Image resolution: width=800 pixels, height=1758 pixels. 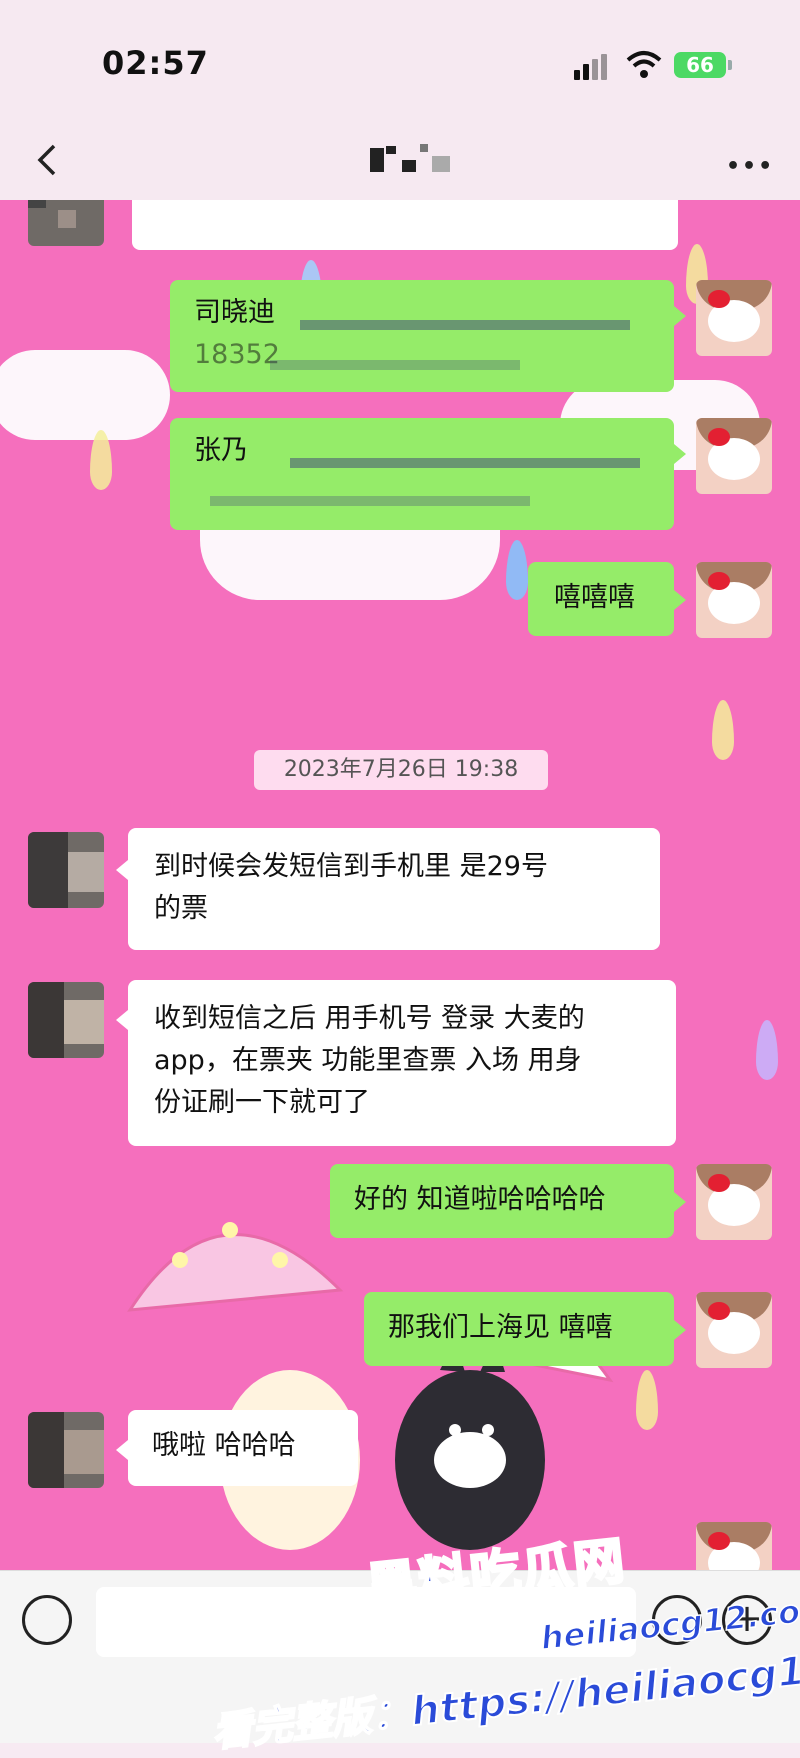 What do you see at coordinates (750, 166) in the screenshot?
I see `more-options-icon: •••` at bounding box center [750, 166].